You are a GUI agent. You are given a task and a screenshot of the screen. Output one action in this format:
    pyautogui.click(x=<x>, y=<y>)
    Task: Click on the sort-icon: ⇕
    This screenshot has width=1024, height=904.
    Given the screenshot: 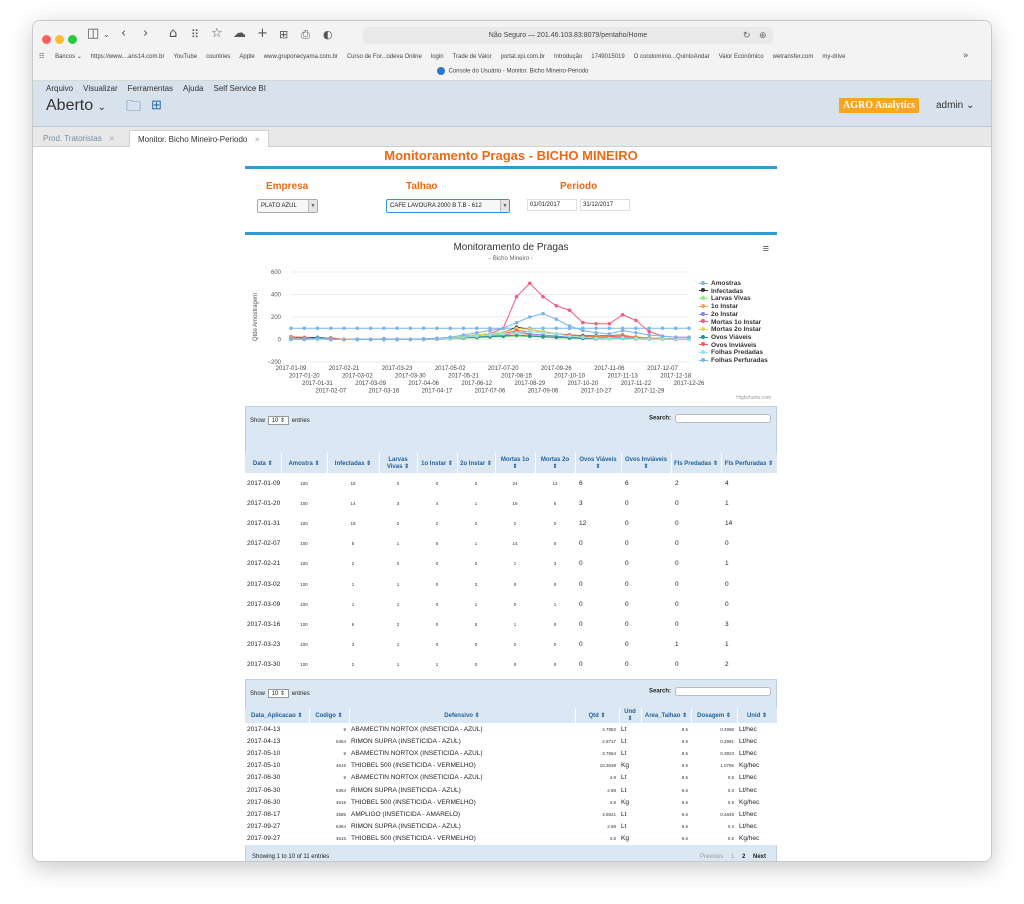 What is the action you would take?
    pyautogui.click(x=715, y=463)
    